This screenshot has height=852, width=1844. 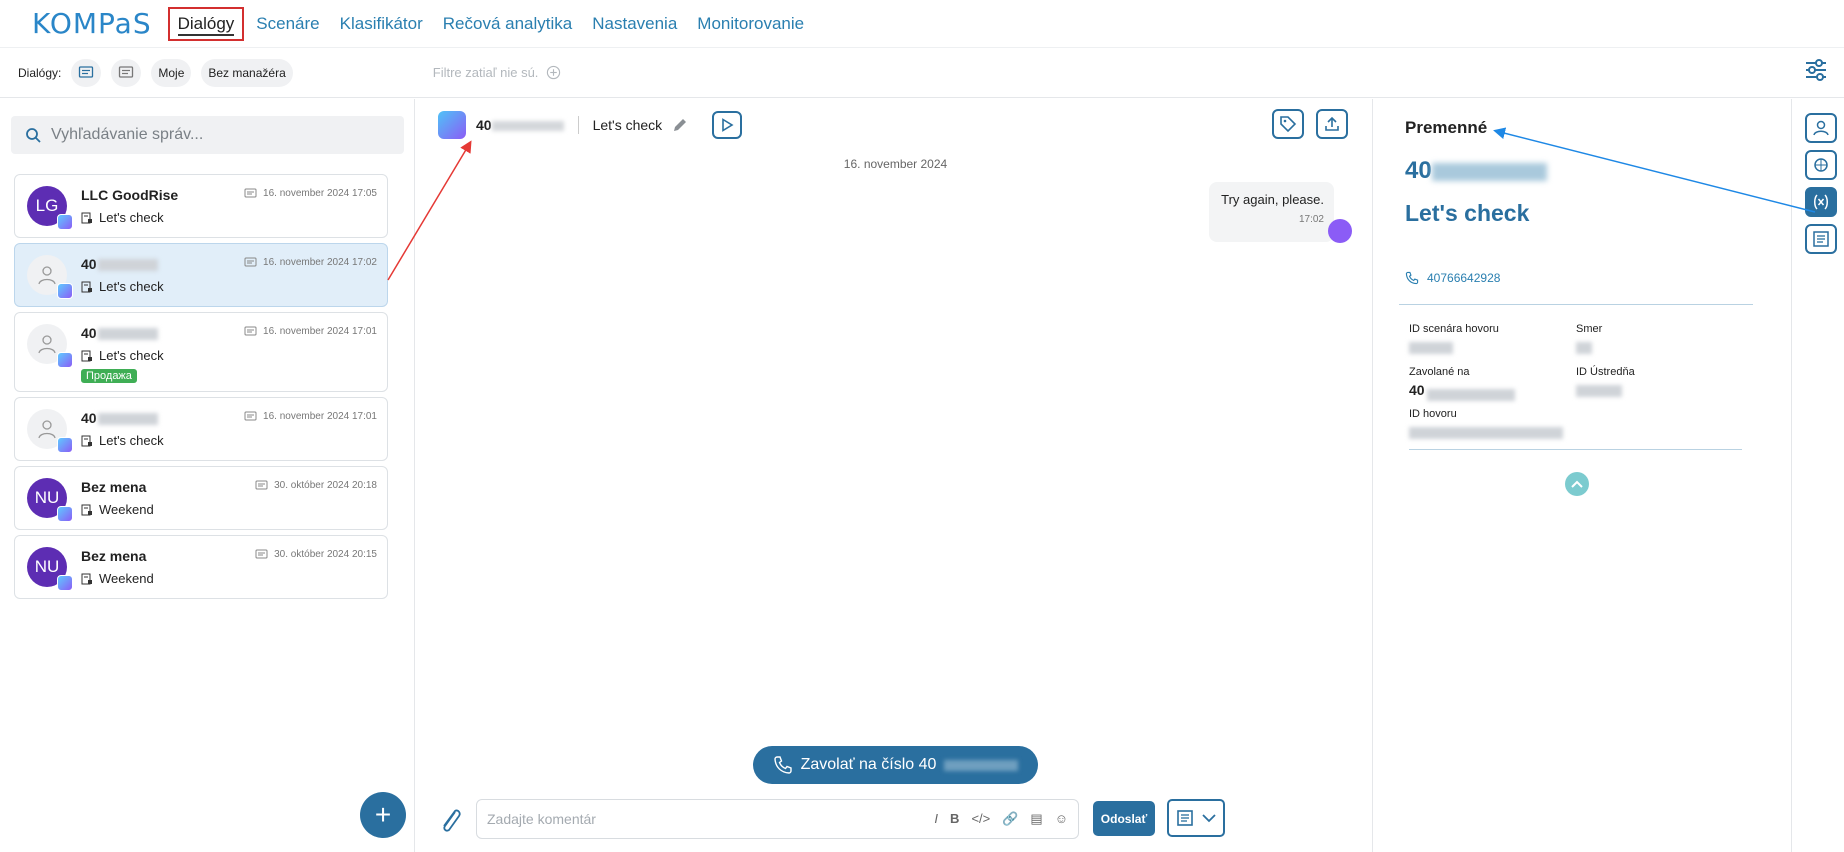 I want to click on add-circle-icon, so click(x=554, y=72).